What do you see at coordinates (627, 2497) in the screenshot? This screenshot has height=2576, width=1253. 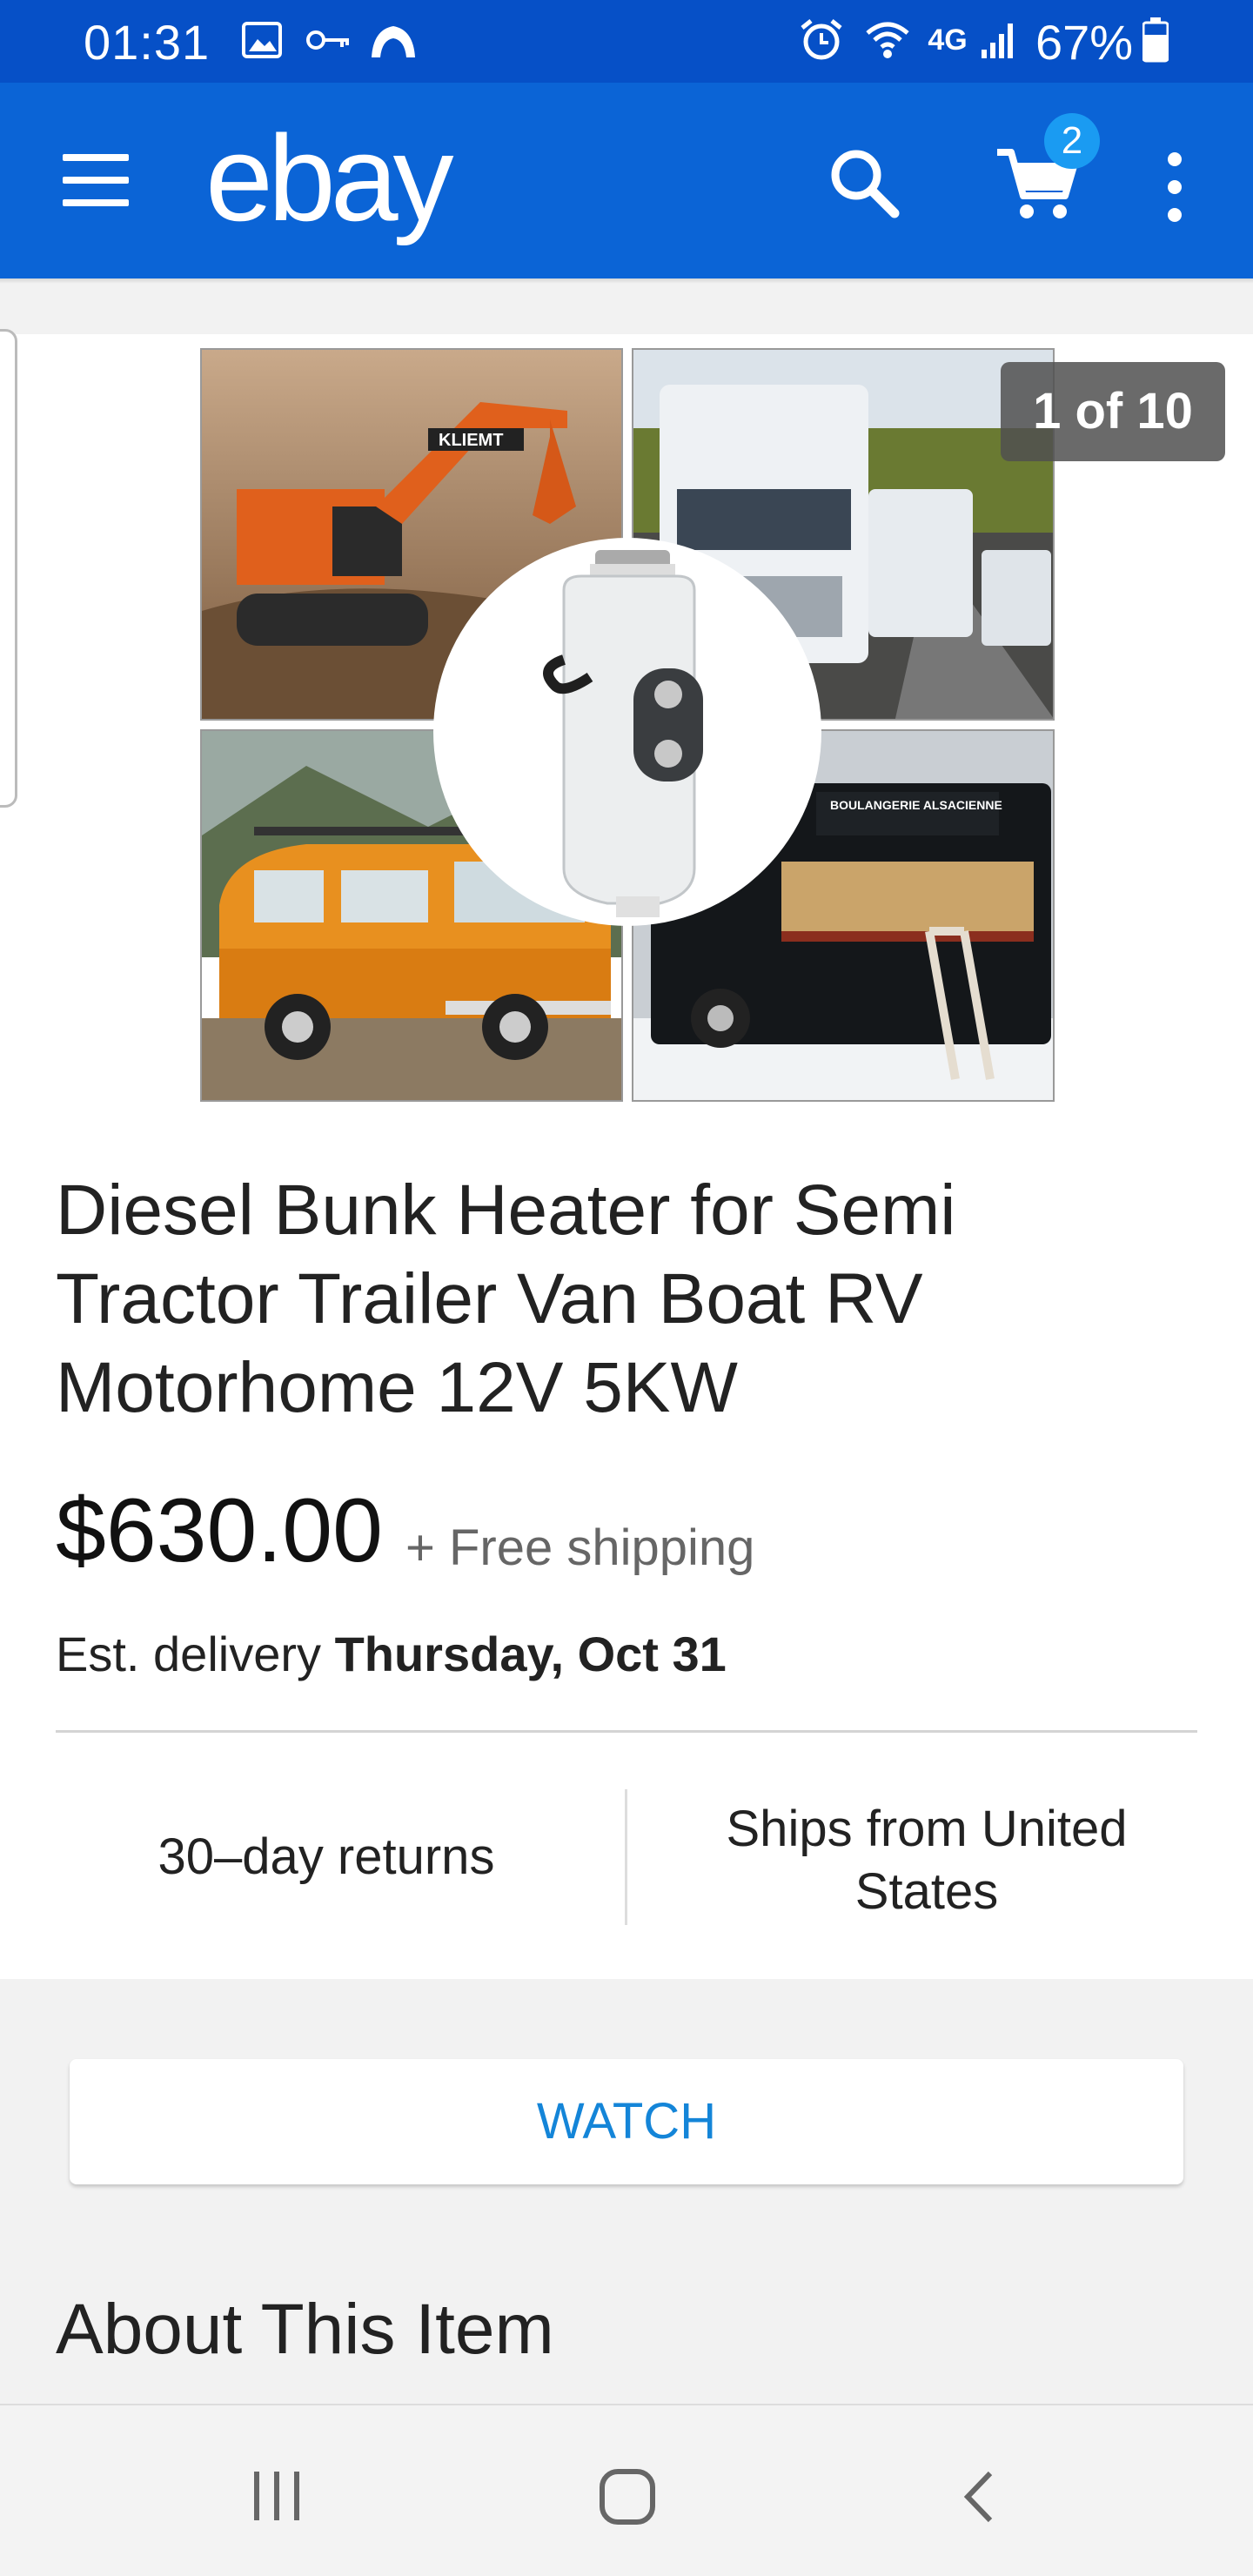 I see `home-icon` at bounding box center [627, 2497].